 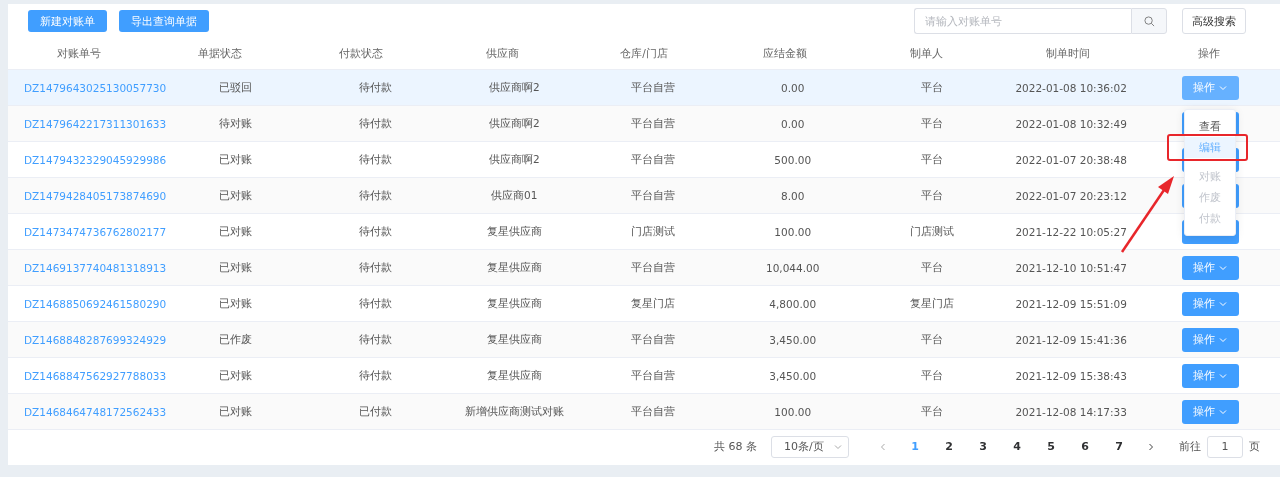 I want to click on table-cell-text: 已付款, so click(x=375, y=411).